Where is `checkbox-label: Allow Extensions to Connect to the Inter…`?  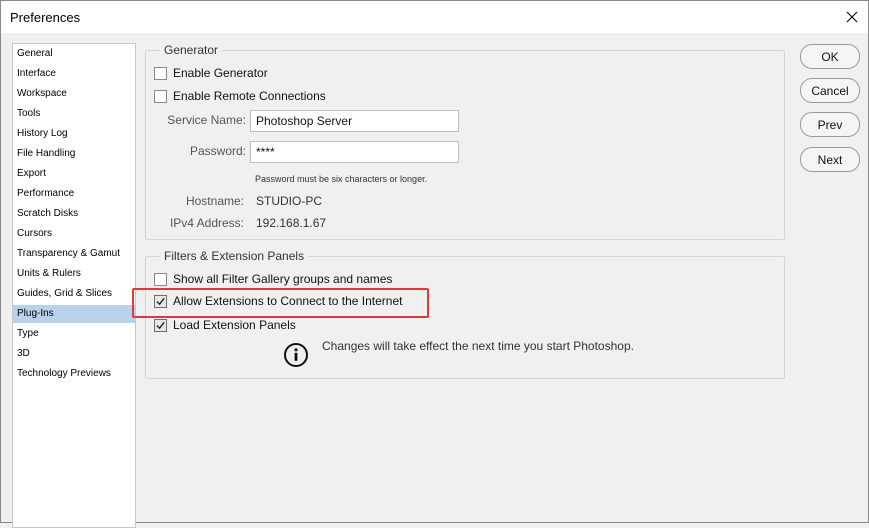 checkbox-label: Allow Extensions to Connect to the Inter… is located at coordinates (288, 301).